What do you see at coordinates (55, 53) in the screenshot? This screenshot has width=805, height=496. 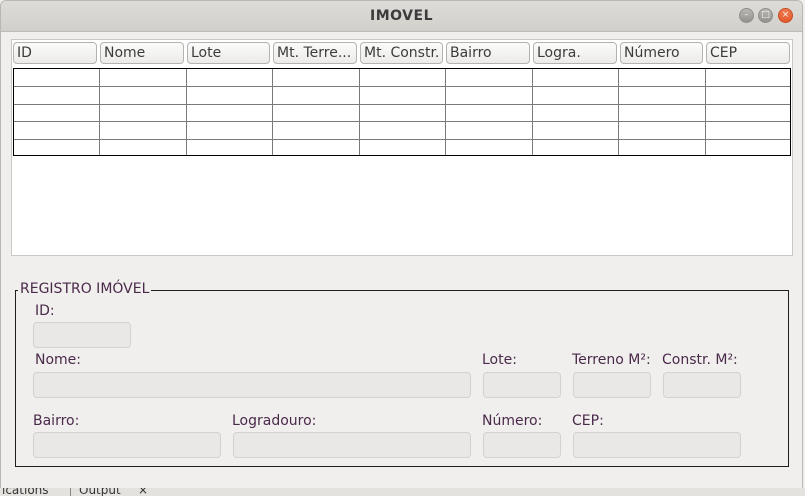 I see `column-header-id: ID` at bounding box center [55, 53].